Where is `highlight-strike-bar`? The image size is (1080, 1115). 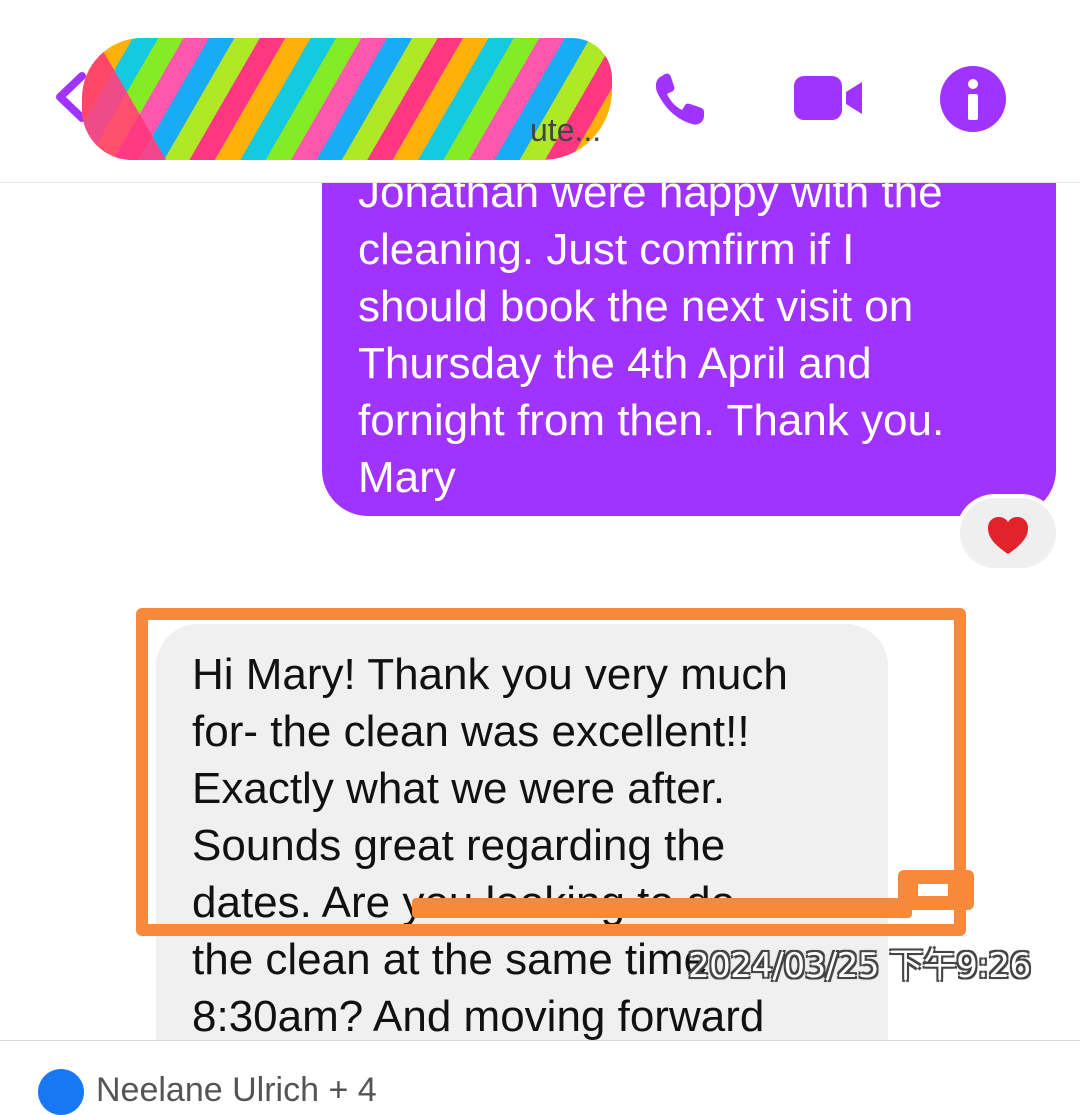
highlight-strike-bar is located at coordinates (662, 908).